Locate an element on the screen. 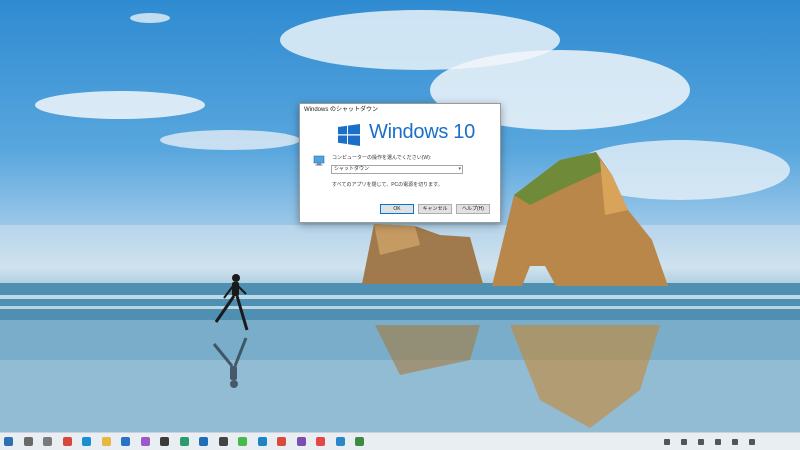 This screenshot has width=800, height=450. chevron-down-icon: ▾ is located at coordinates (459, 169).